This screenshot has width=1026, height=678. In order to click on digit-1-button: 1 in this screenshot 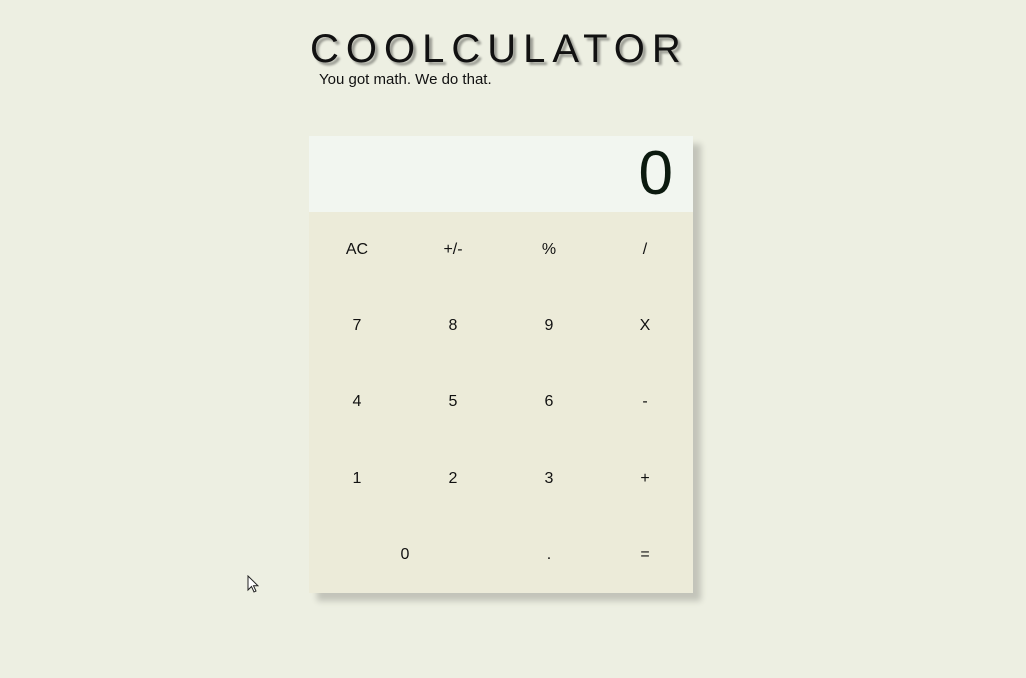, I will do `click(357, 479)`.